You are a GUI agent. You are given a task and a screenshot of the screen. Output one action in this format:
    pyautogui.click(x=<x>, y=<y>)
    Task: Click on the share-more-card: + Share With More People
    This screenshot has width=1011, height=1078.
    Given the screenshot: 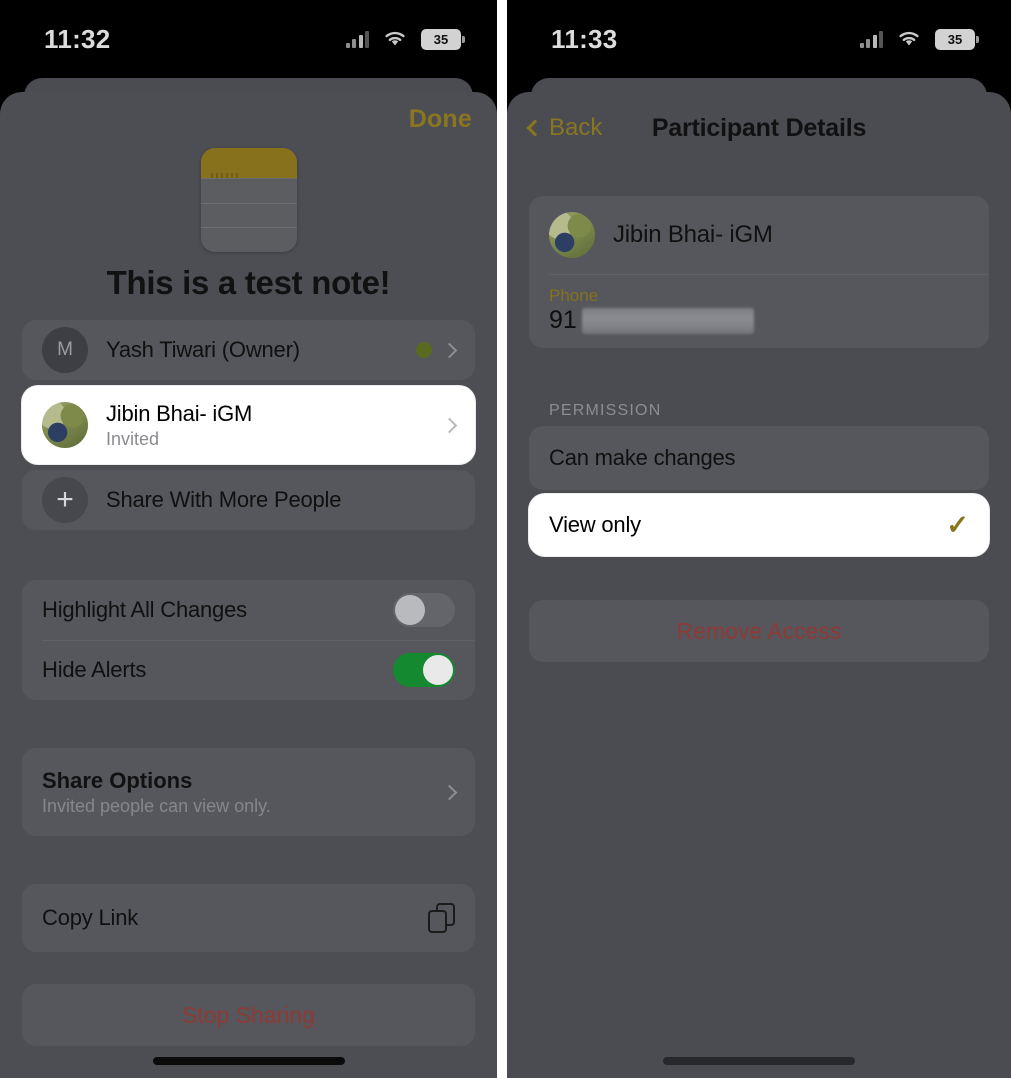 What is the action you would take?
    pyautogui.click(x=248, y=500)
    